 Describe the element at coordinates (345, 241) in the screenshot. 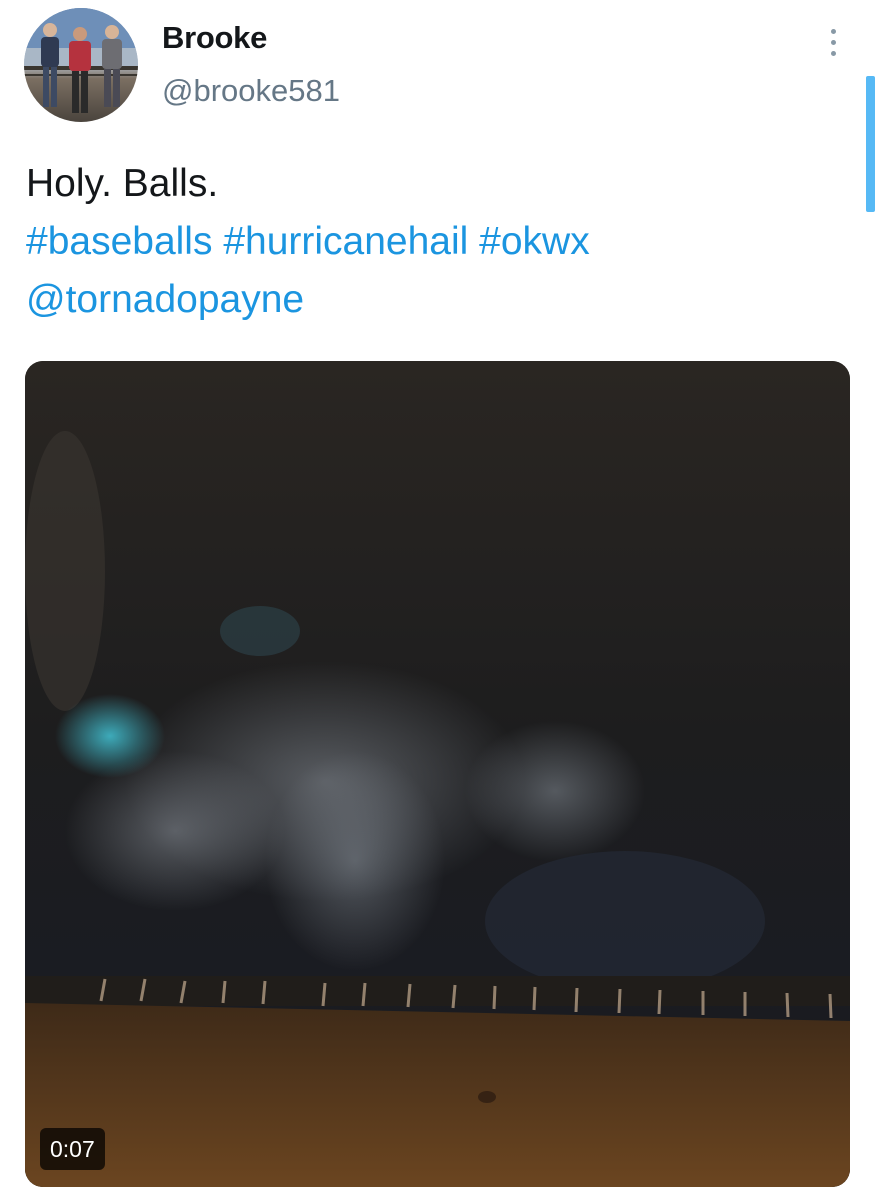

I see `hashtag-link: #hurricanehail` at that location.